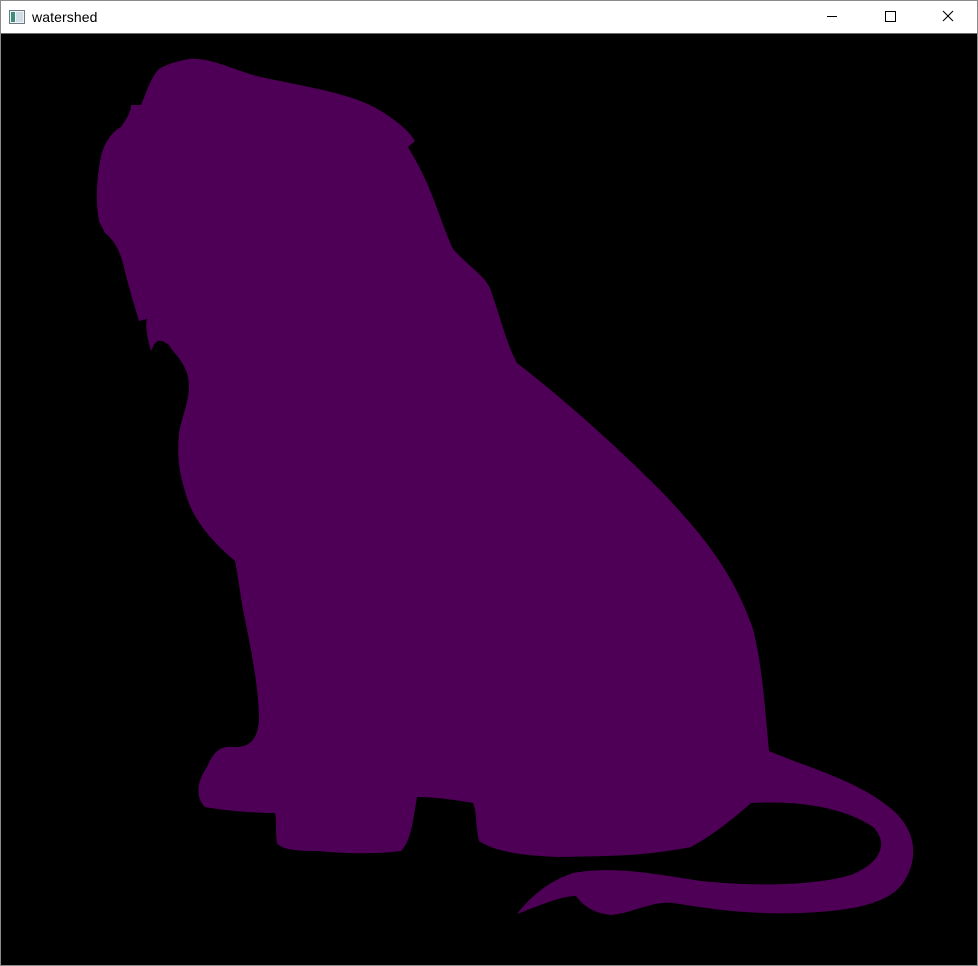 The height and width of the screenshot is (966, 978). I want to click on maximize-icon, so click(890, 18).